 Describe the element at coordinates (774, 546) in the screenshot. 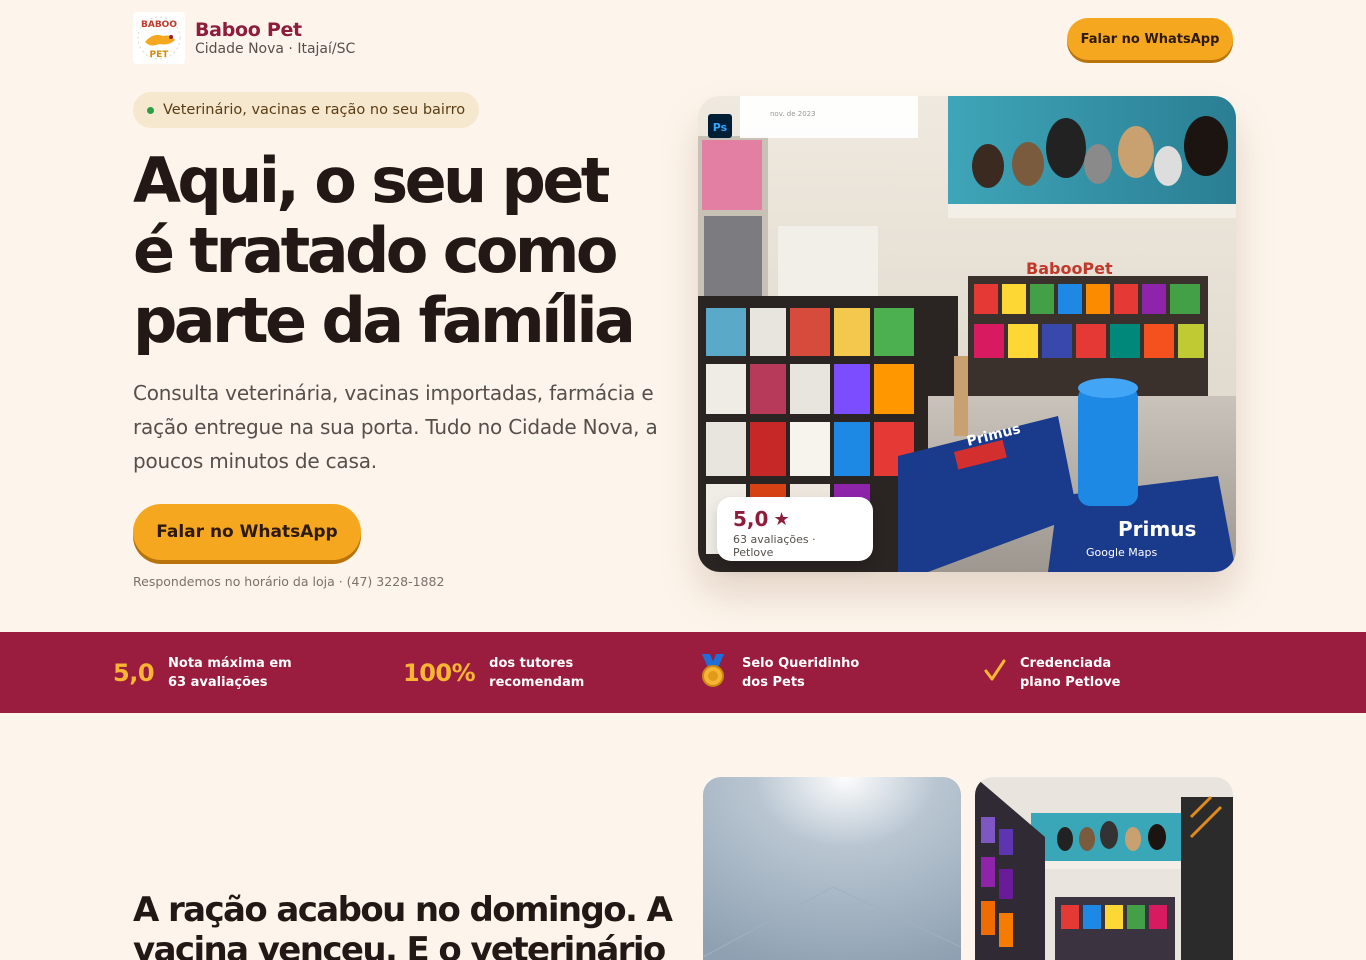

I see `rating-caption: 63 avaliações · Petlove` at that location.